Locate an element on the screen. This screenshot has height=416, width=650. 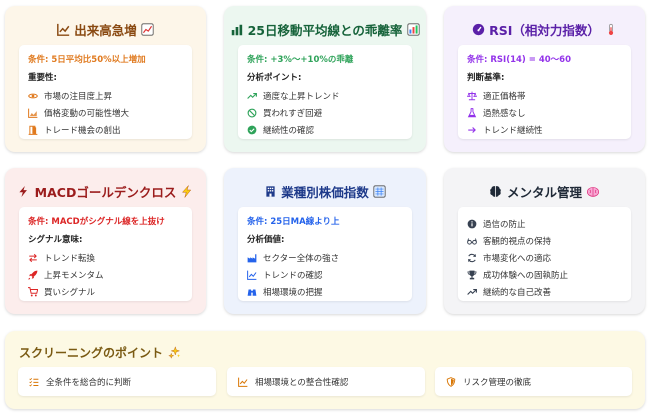
bar-chart-icon is located at coordinates (237, 30).